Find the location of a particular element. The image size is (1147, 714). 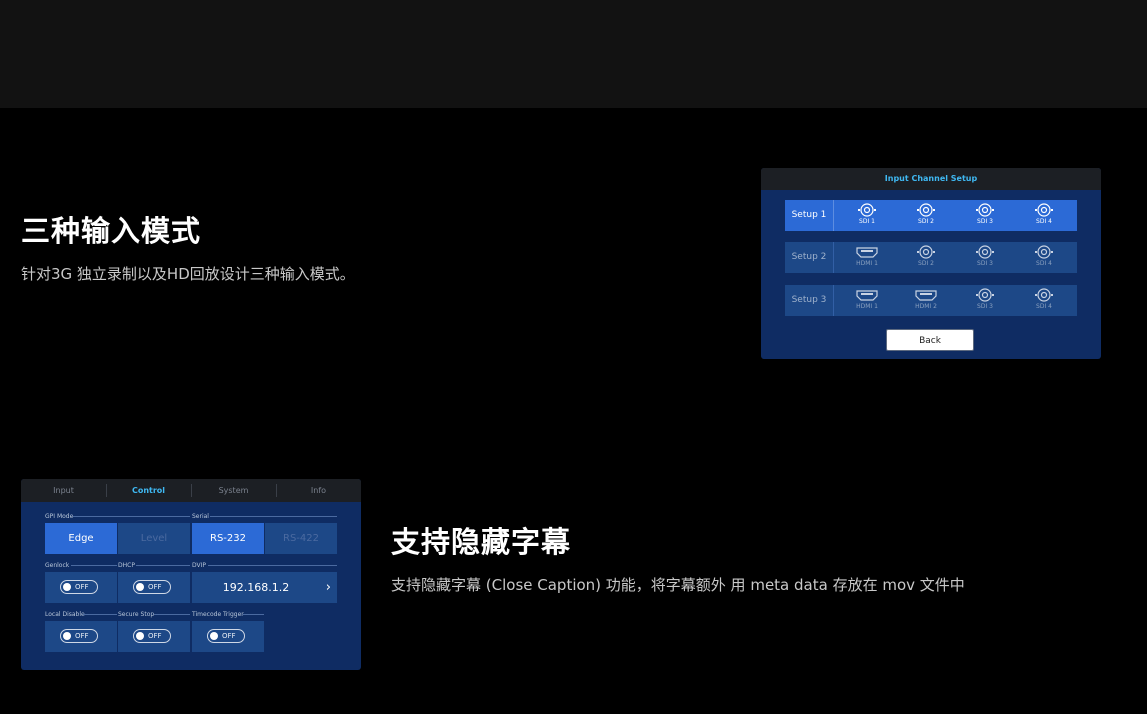

setup-label: Setup 1 is located at coordinates (809, 215).